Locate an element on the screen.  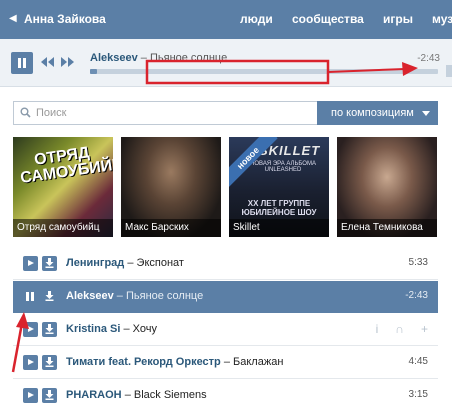
tile-caption: Елена Темникова is located at coordinates (387, 228).